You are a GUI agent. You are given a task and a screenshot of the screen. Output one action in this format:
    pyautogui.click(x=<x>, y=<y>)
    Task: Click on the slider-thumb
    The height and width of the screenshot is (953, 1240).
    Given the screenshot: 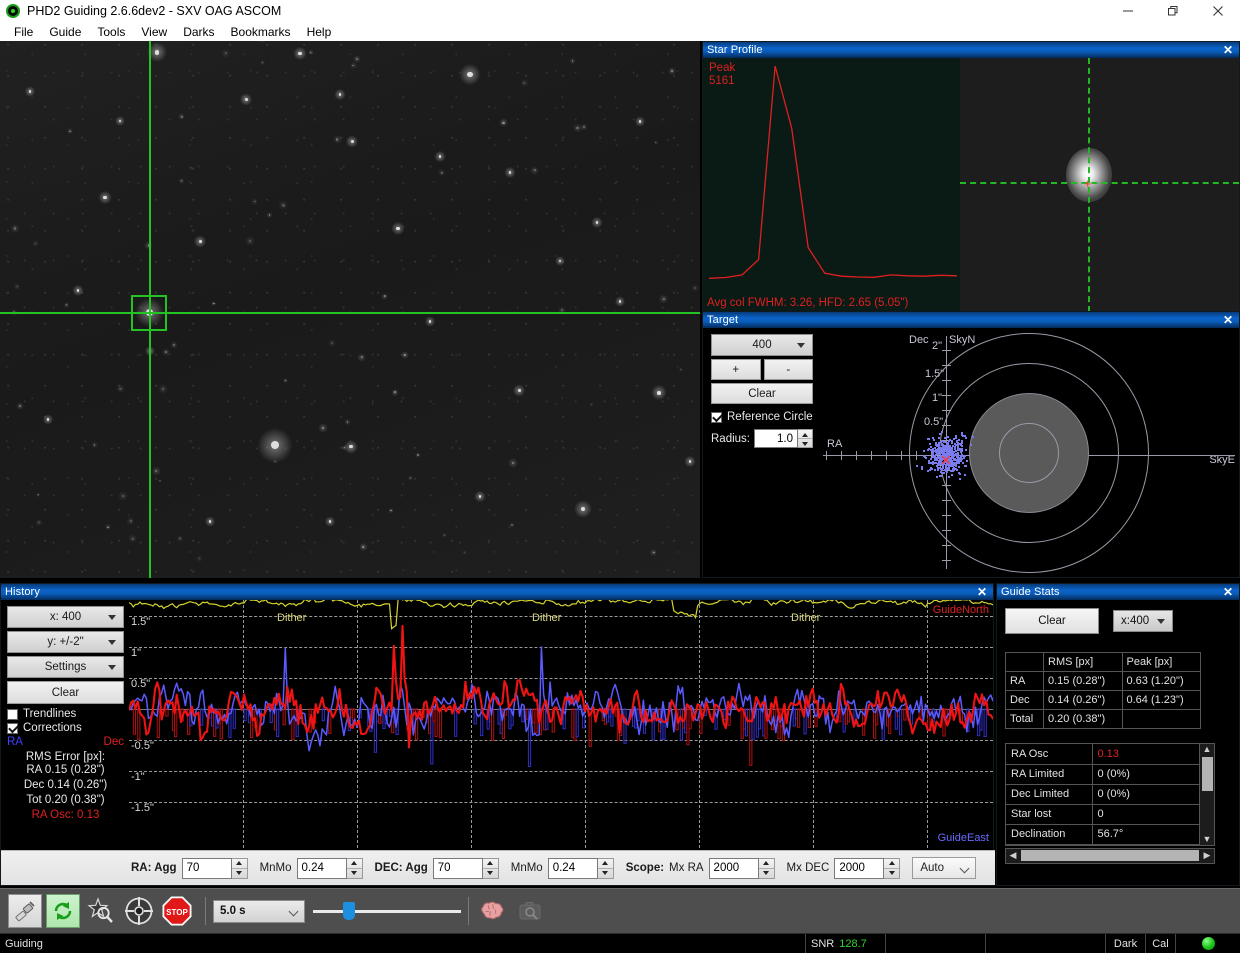 What is the action you would take?
    pyautogui.click(x=349, y=911)
    